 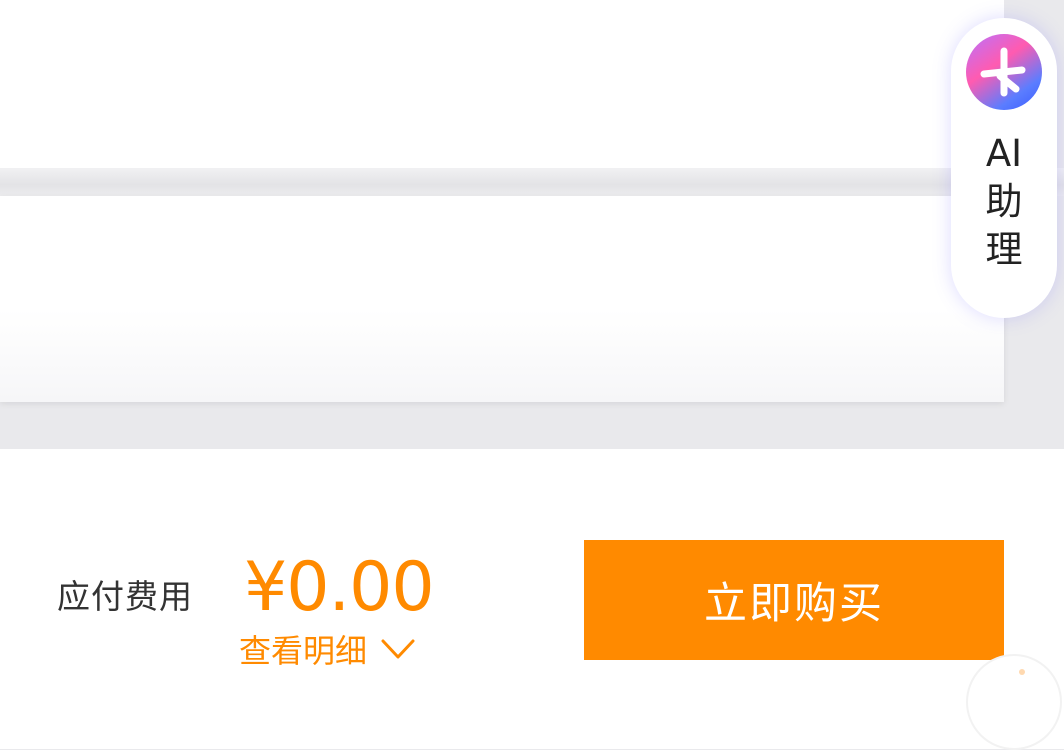 I want to click on ai-assistant-label-line2: 助, so click(x=1004, y=201).